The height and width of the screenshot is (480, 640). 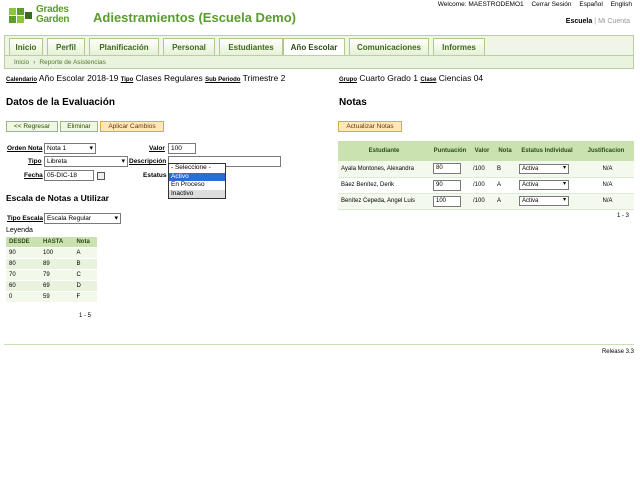 I want to click on status-option-selected: Activo, so click(x=197, y=176).